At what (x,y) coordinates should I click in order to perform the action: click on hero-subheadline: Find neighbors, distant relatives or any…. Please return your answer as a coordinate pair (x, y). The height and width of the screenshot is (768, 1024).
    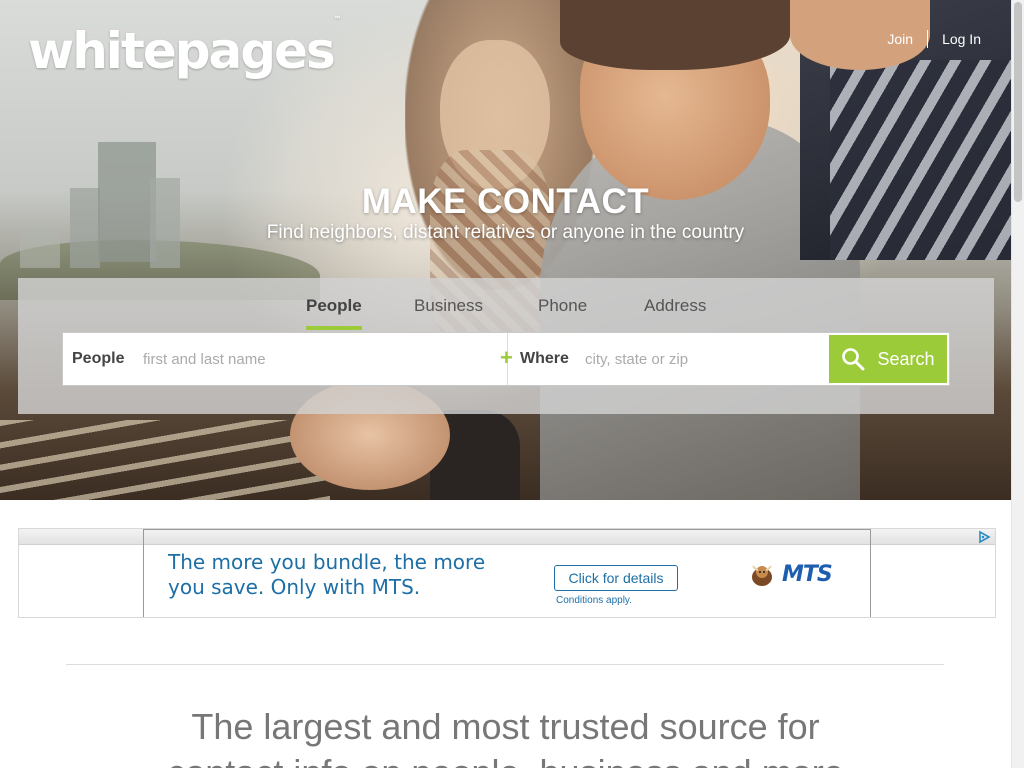
    Looking at the image, I should click on (505, 232).